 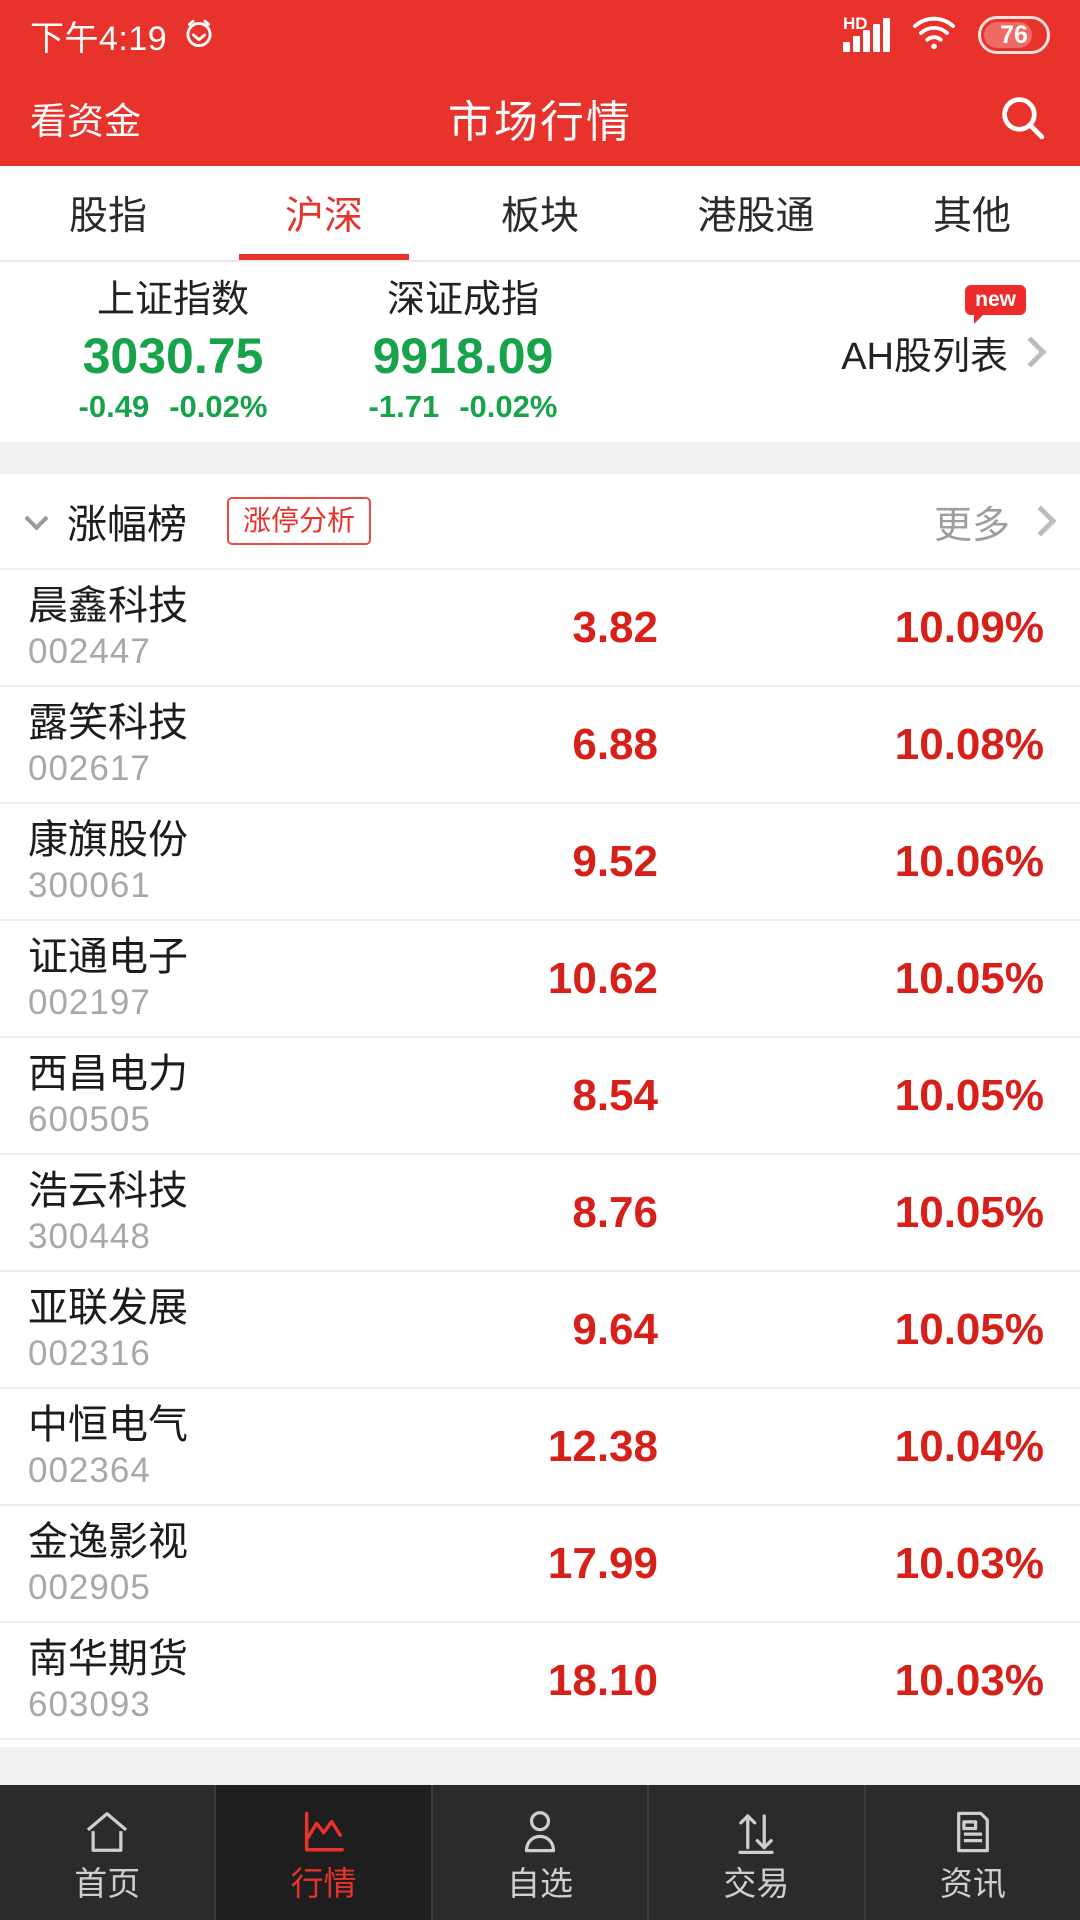 I want to click on stock-price: 9.64, so click(x=615, y=1329).